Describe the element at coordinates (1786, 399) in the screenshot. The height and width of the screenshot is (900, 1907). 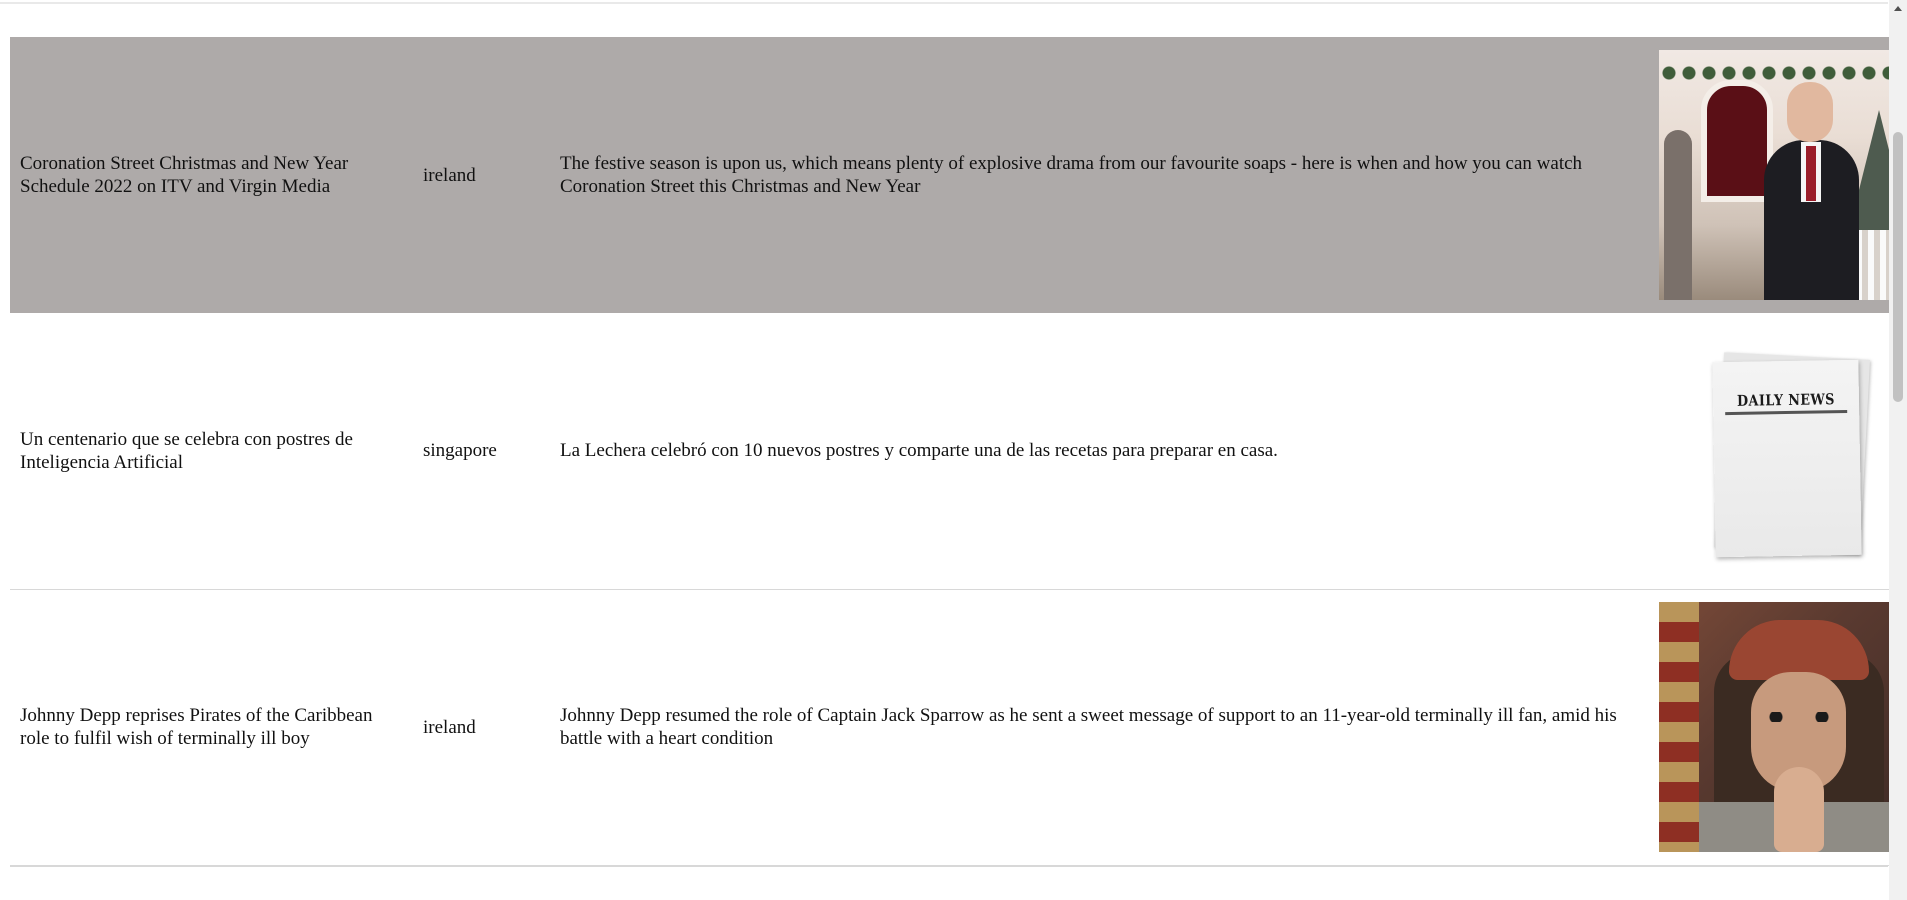
I see `newspaper-masthead: DAILY NEWS` at that location.